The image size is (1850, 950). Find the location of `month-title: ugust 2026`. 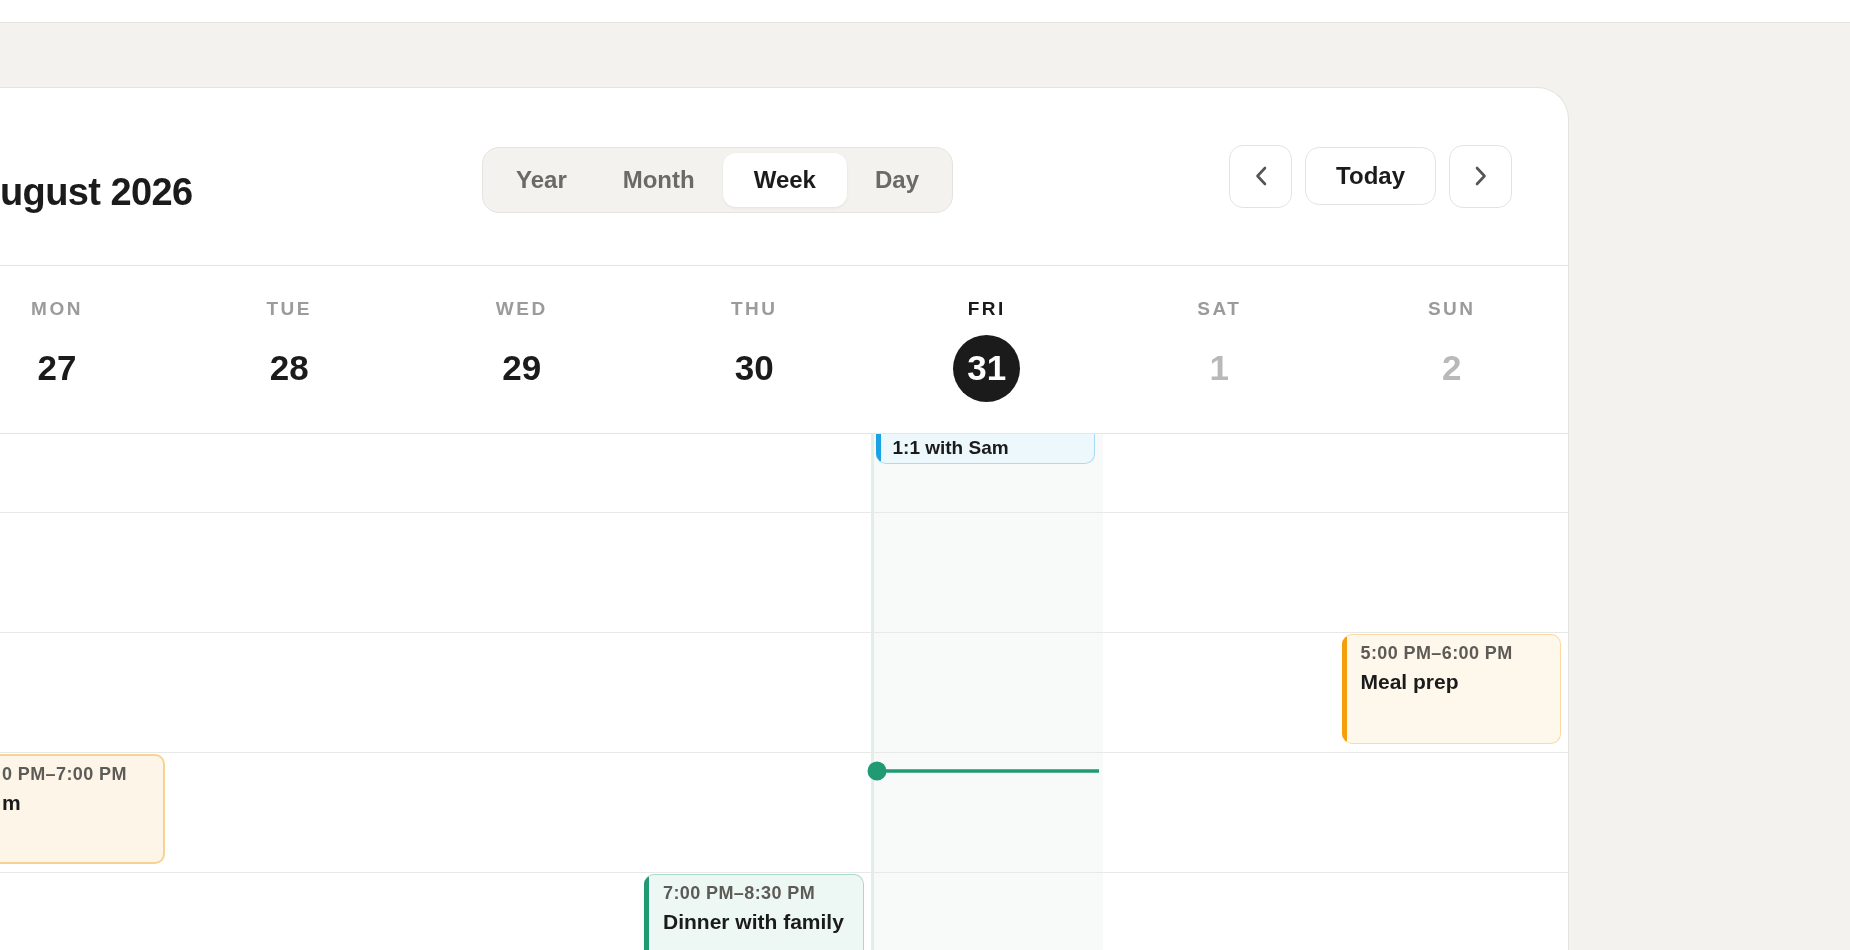

month-title: ugust 2026 is located at coordinates (96, 192).